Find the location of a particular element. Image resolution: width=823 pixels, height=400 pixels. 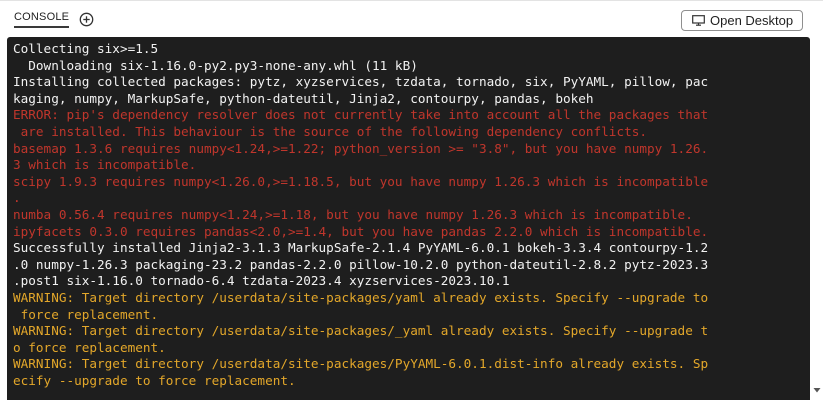

open-desktop-label: Open Desktop is located at coordinates (752, 20).